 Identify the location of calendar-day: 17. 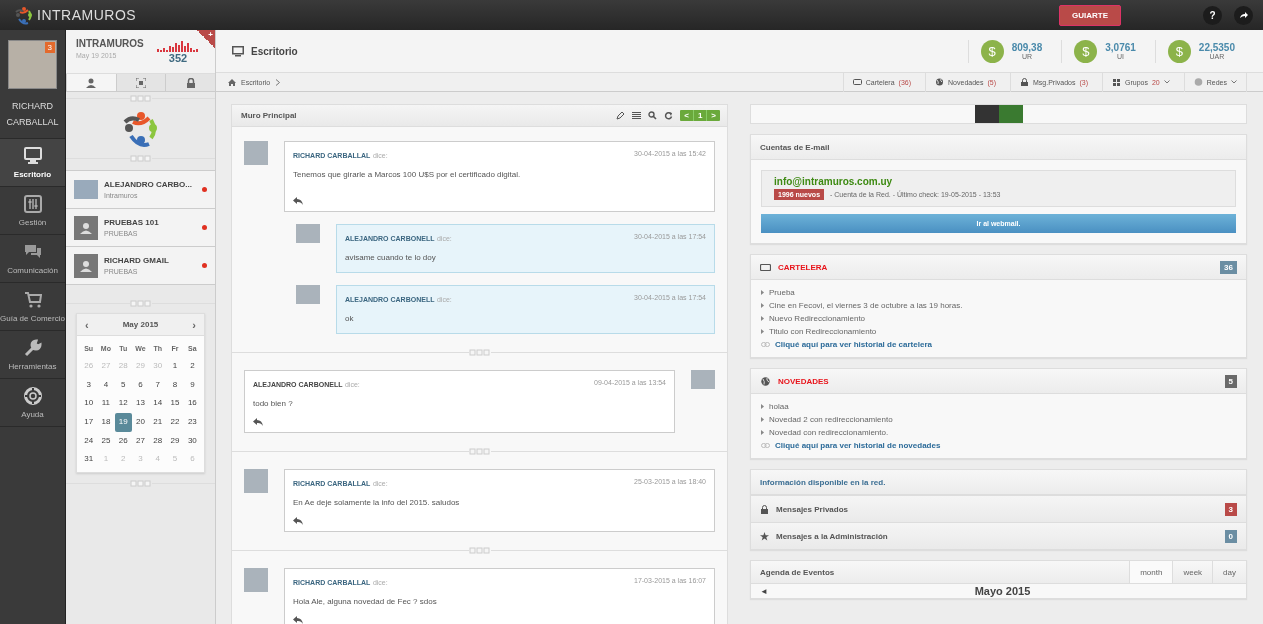
(89, 422).